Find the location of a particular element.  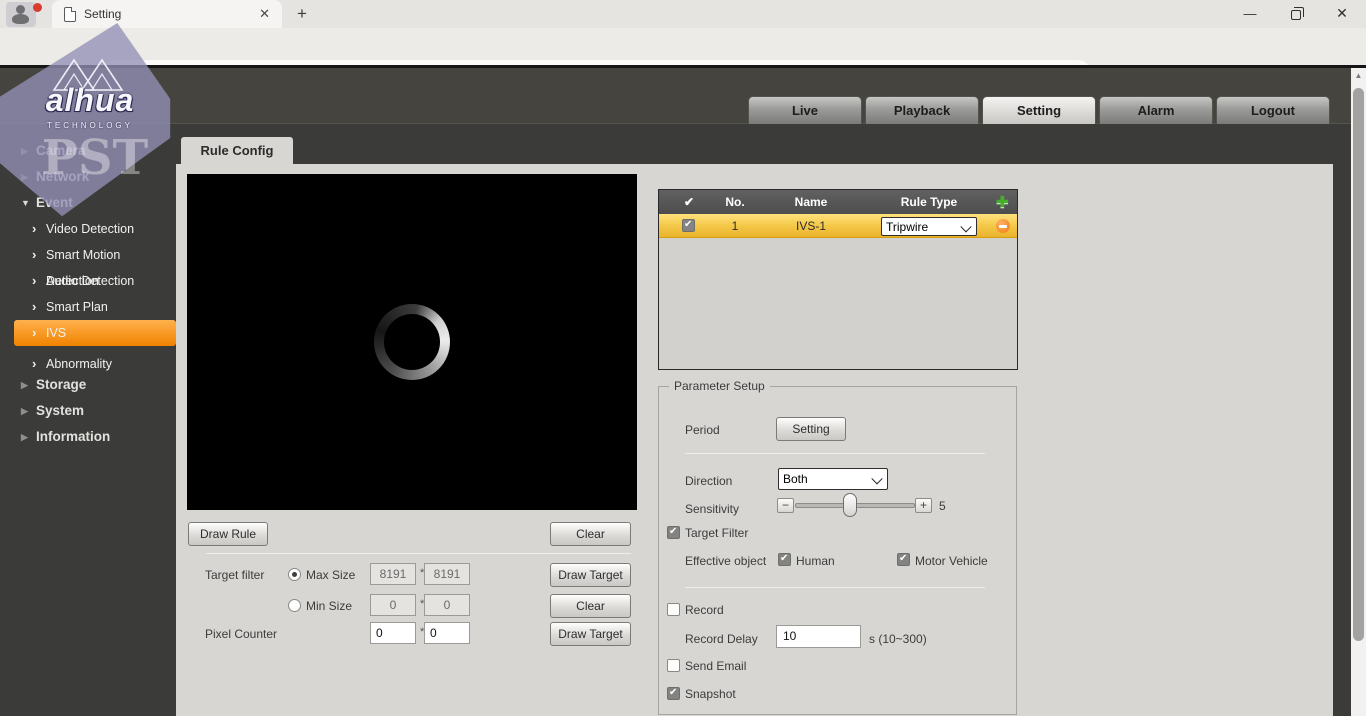

header-rule-type: Rule Type is located at coordinates (929, 202).